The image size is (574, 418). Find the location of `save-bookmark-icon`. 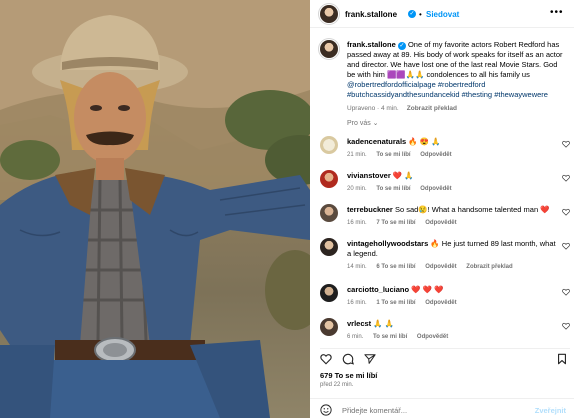

save-bookmark-icon is located at coordinates (562, 359).